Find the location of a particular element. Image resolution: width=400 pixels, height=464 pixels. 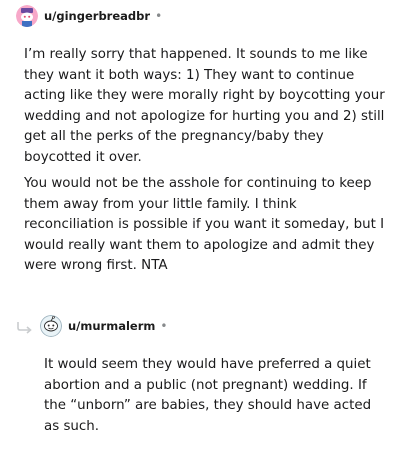

reply-header: u/murmalerm • is located at coordinates (91, 326).